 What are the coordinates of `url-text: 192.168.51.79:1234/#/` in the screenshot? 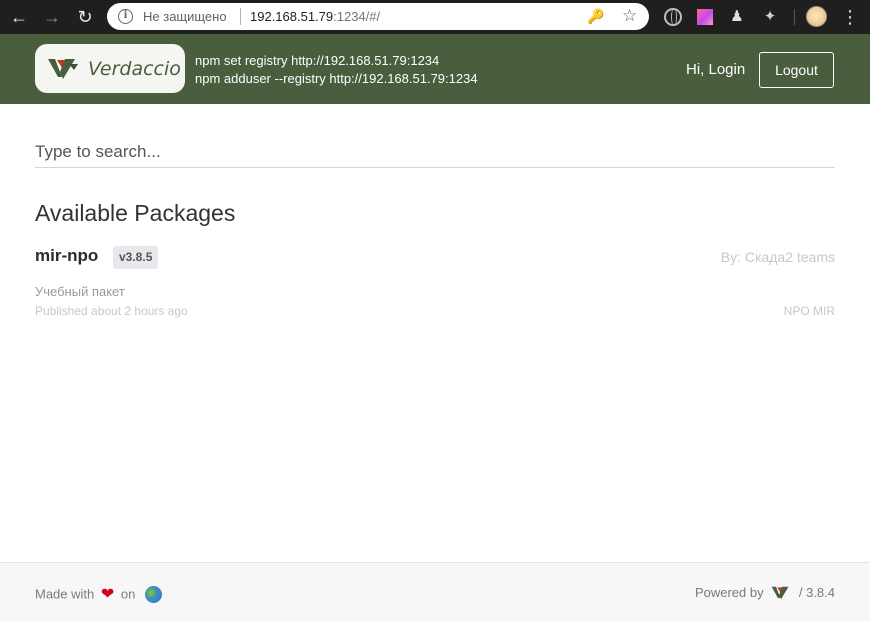 It's located at (315, 16).